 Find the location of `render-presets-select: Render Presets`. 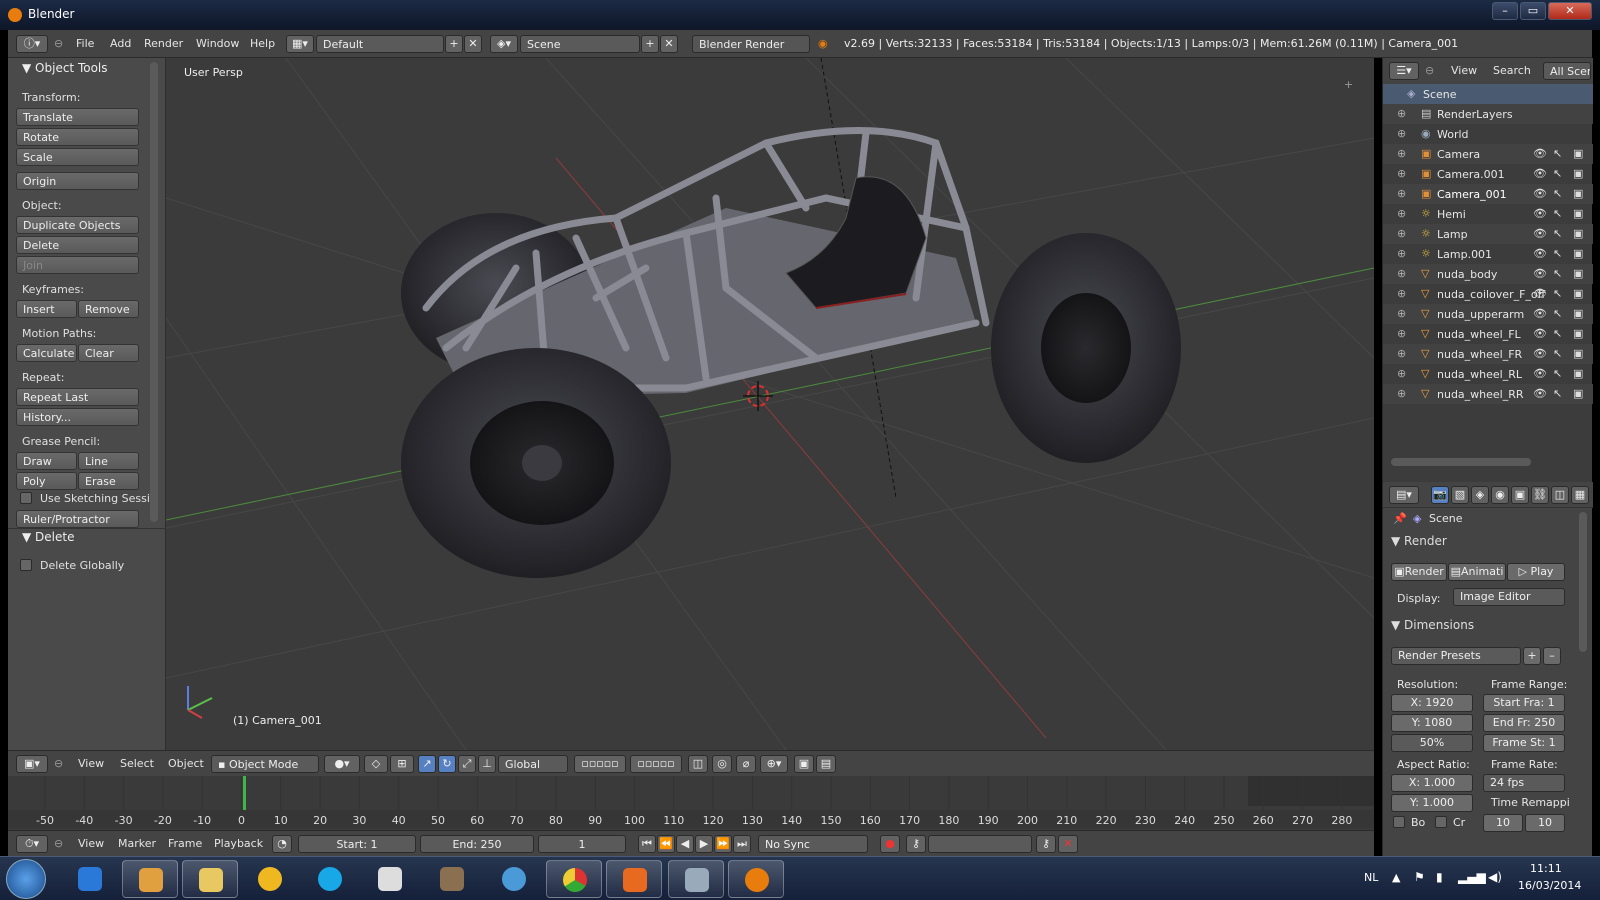

render-presets-select: Render Presets is located at coordinates (1456, 656).